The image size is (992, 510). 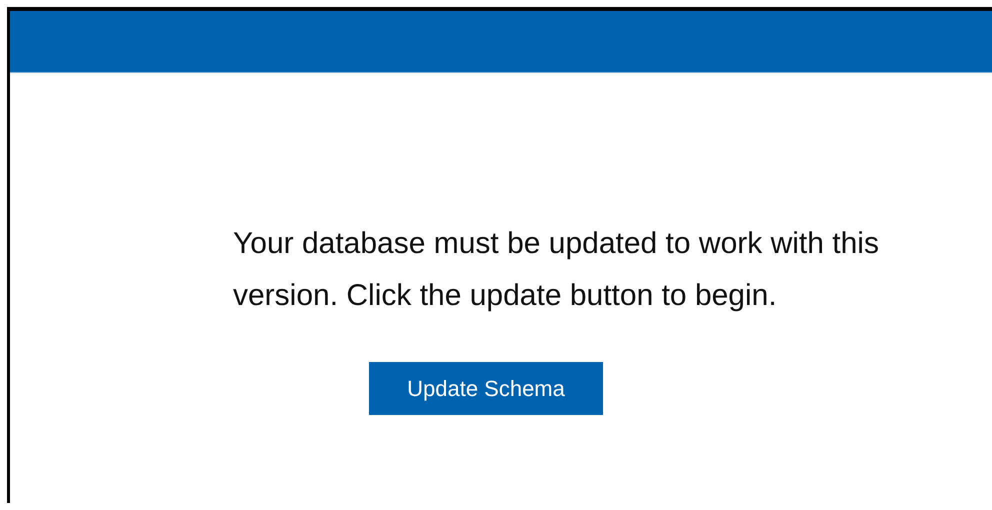 I want to click on update-message: Your database must be updated to work with this version. Click the update button to begin., so click(x=556, y=270).